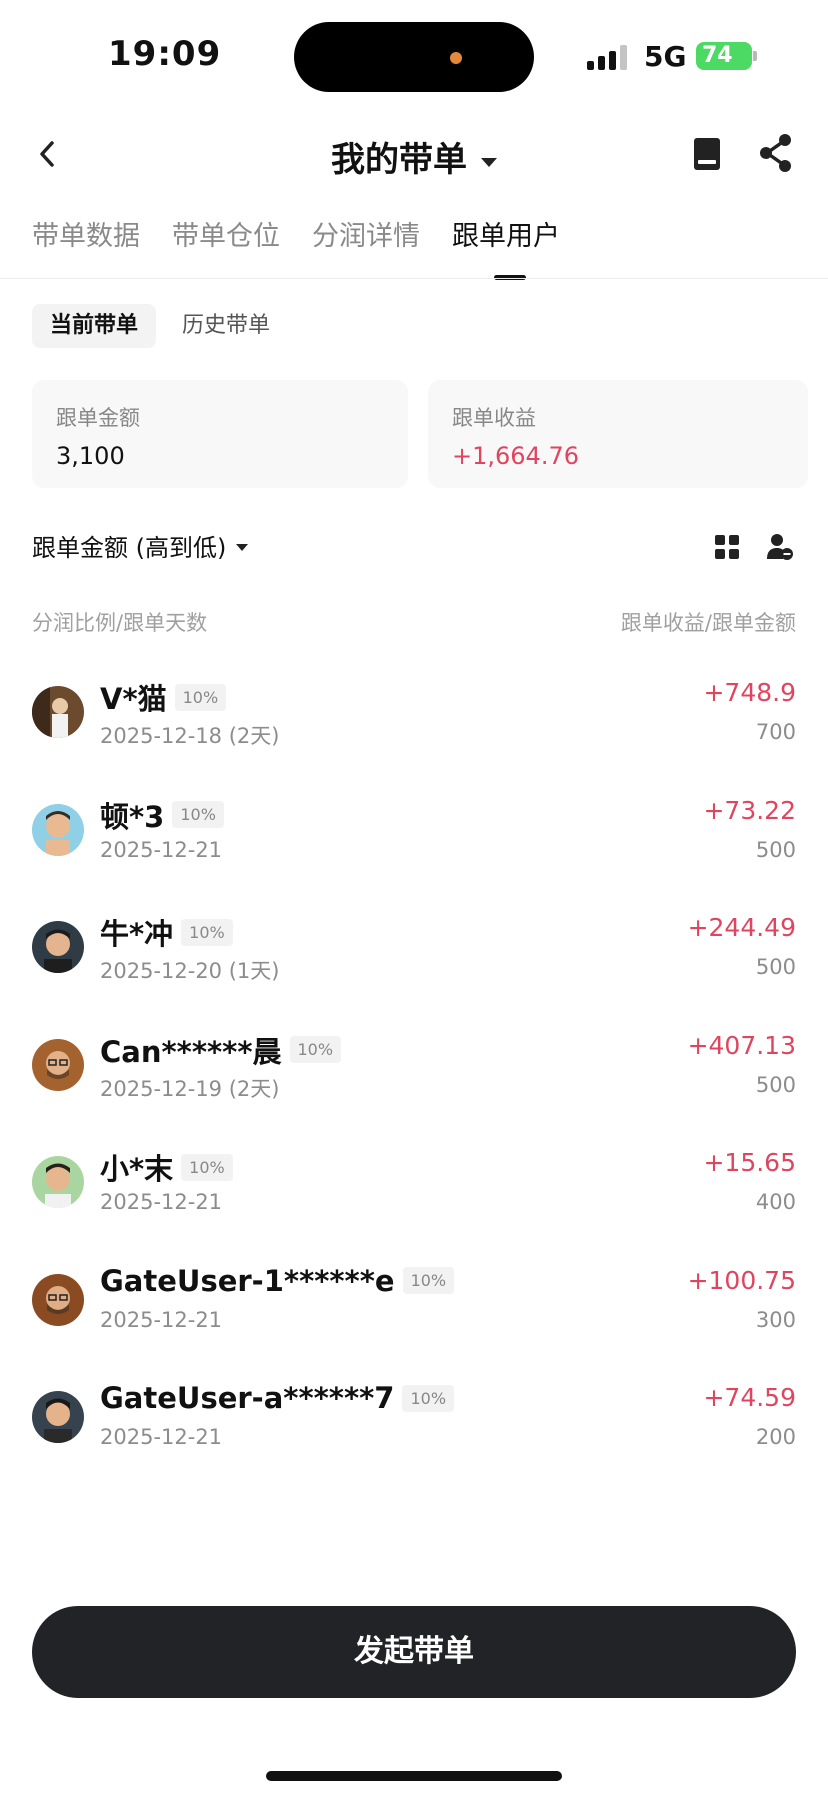 This screenshot has width=828, height=1795. Describe the element at coordinates (506, 236) in the screenshot. I see `tab-label: 跟单用户` at that location.